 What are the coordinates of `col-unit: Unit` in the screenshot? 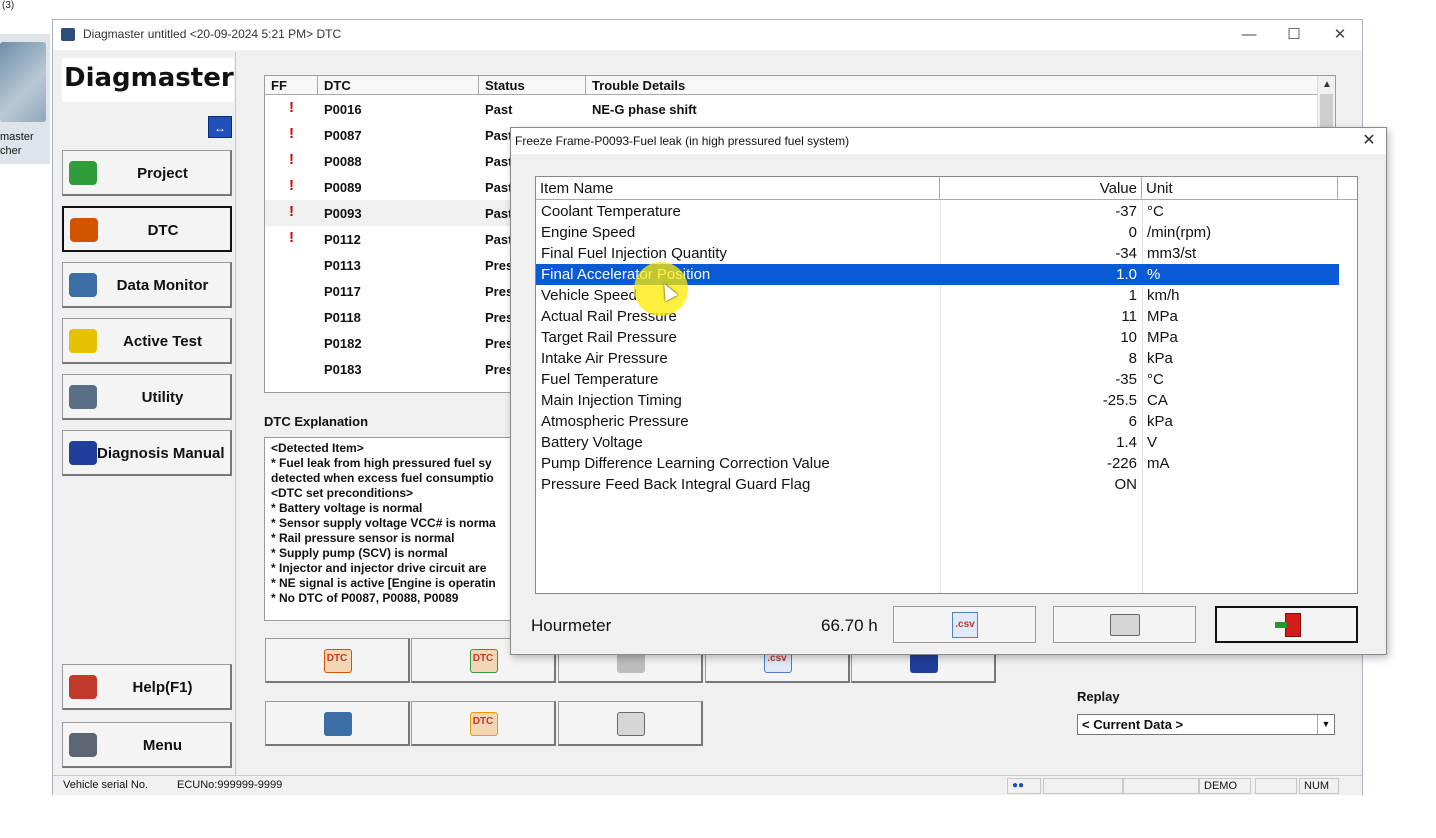 It's located at (1240, 188).